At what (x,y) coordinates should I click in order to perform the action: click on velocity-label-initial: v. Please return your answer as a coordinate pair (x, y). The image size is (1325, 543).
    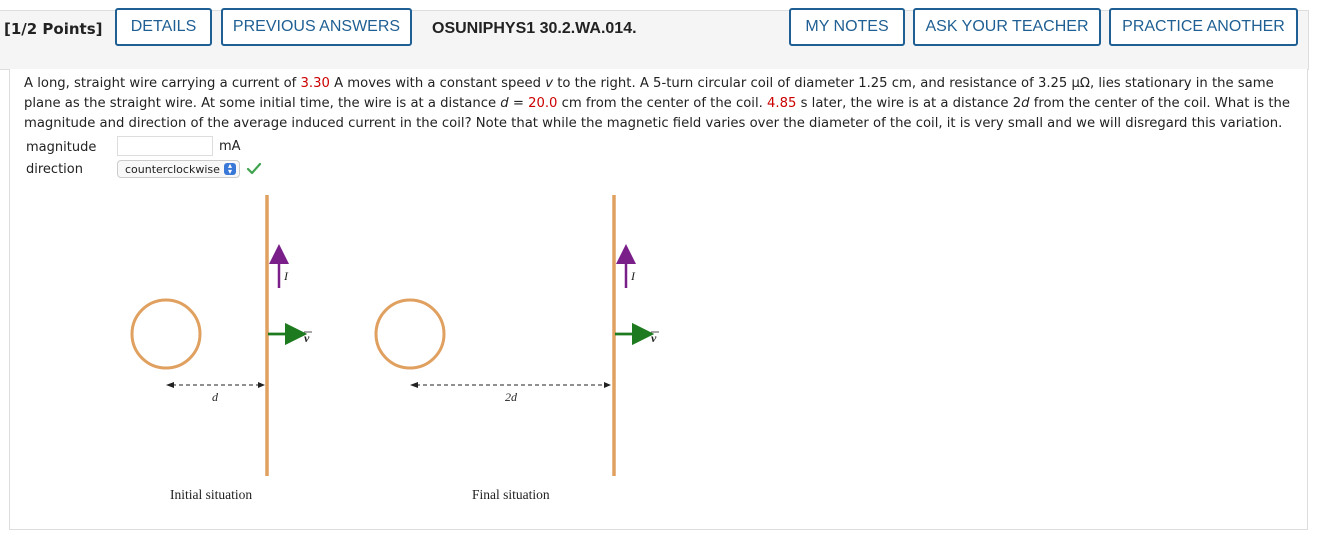
    Looking at the image, I should click on (307, 338).